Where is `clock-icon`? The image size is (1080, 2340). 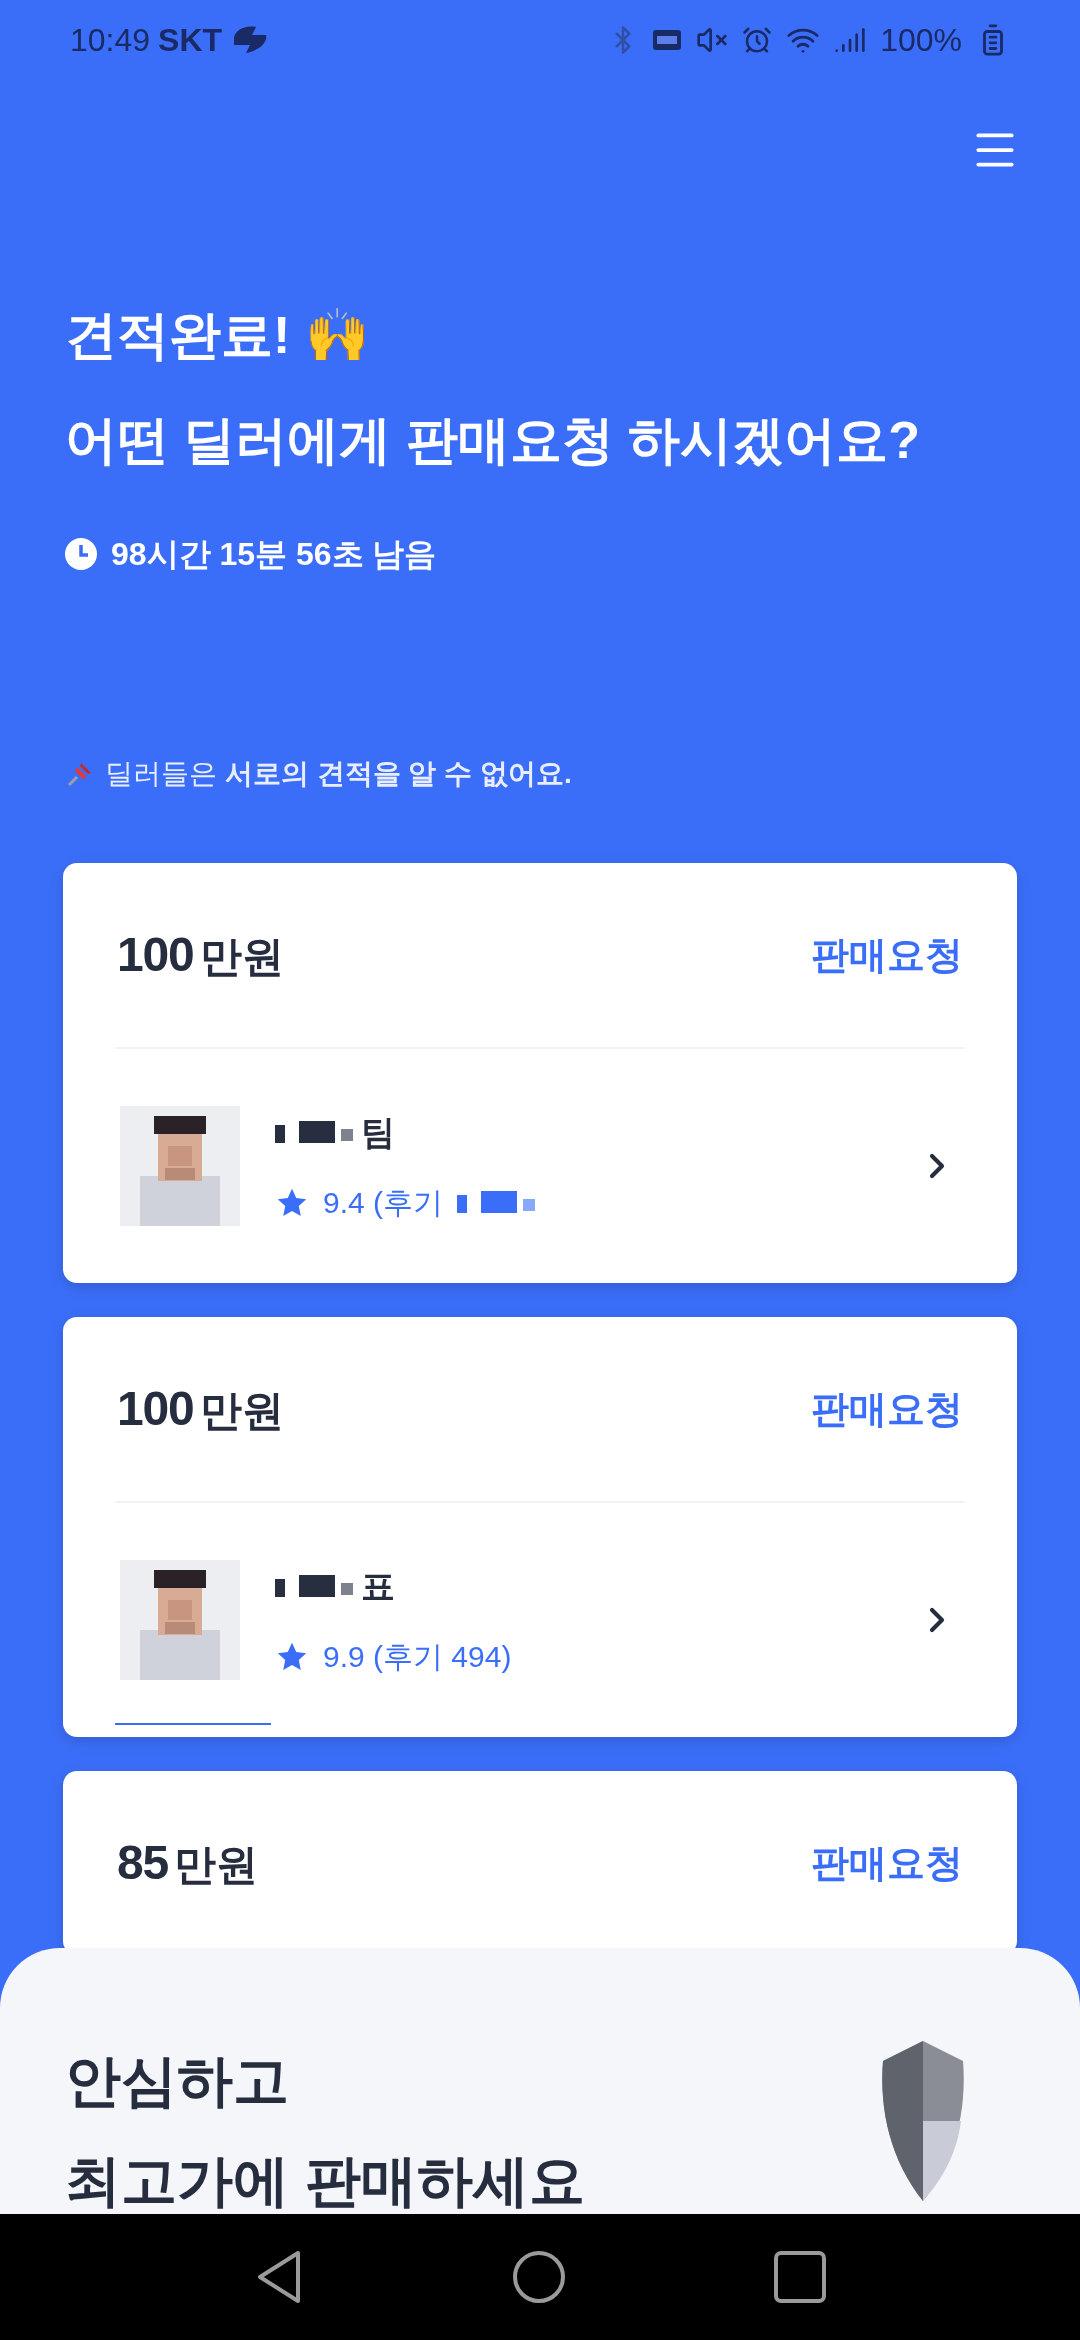 clock-icon is located at coordinates (81, 554).